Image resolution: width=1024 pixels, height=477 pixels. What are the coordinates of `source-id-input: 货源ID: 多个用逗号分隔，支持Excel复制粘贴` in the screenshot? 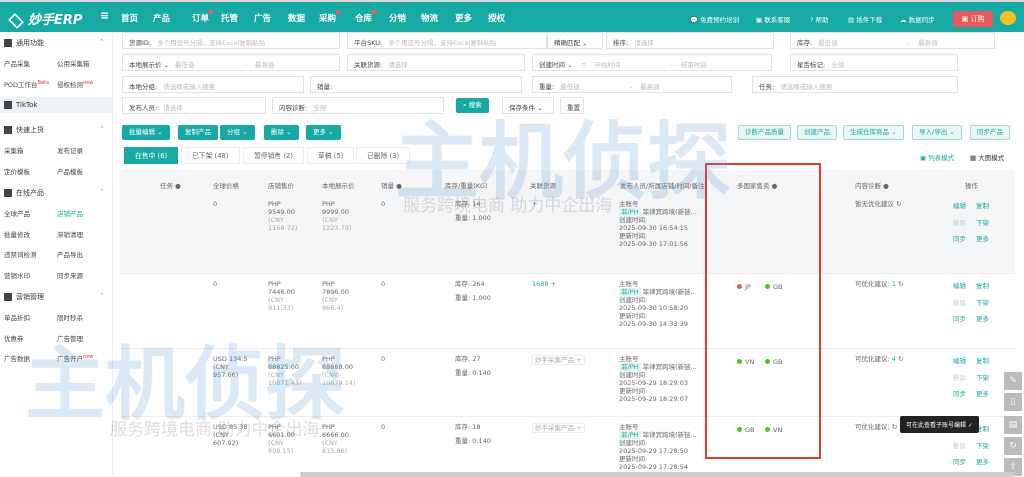 It's located at (231, 40).